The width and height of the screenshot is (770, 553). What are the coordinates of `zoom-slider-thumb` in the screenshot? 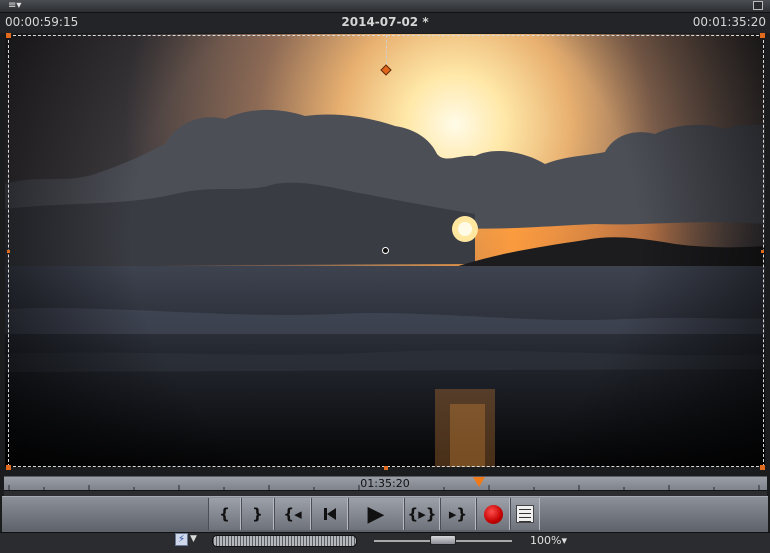 It's located at (443, 540).